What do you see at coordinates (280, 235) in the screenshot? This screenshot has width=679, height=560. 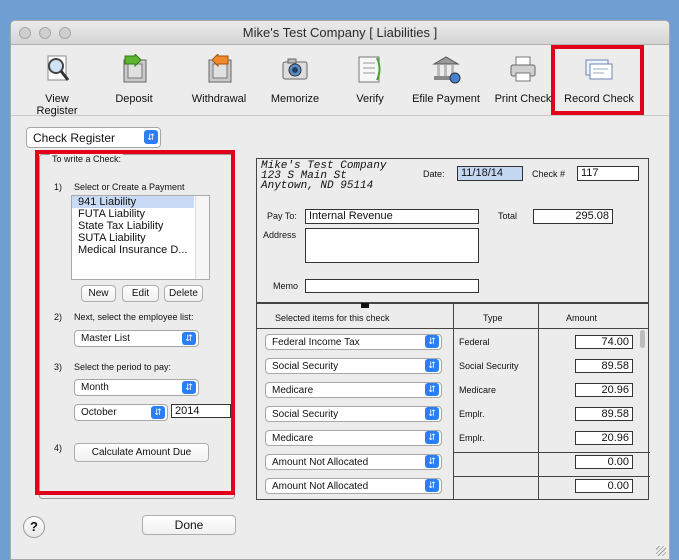 I see `address-label: Address` at bounding box center [280, 235].